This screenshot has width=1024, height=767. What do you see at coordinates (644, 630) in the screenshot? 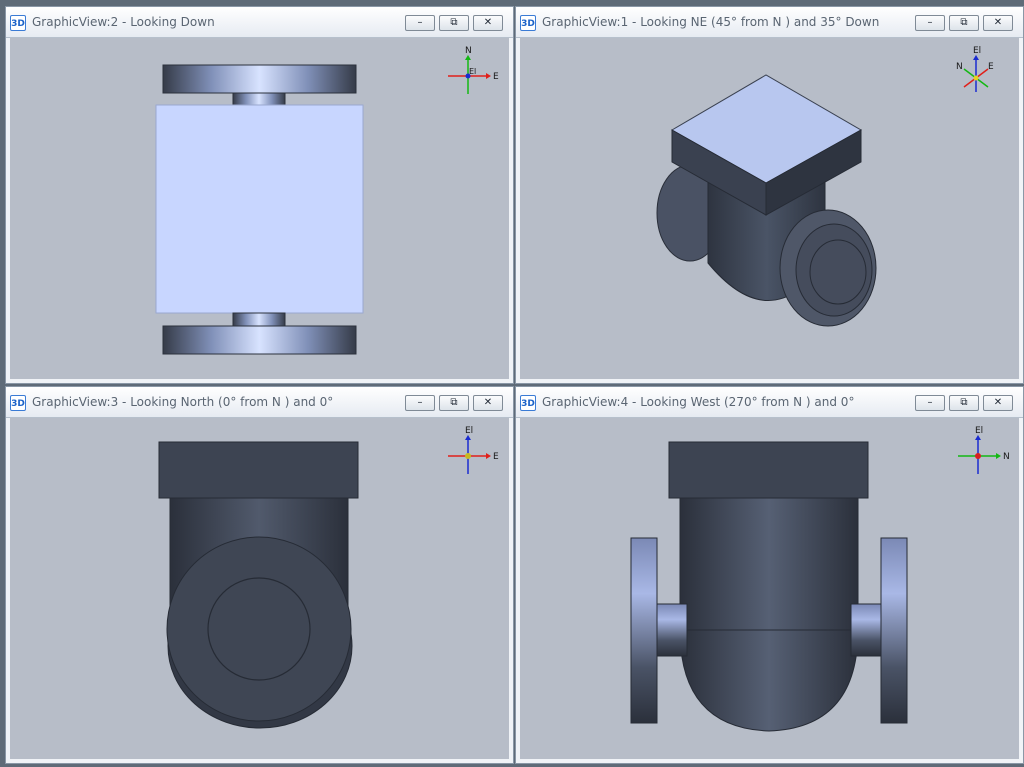
I see `flange-left` at bounding box center [644, 630].